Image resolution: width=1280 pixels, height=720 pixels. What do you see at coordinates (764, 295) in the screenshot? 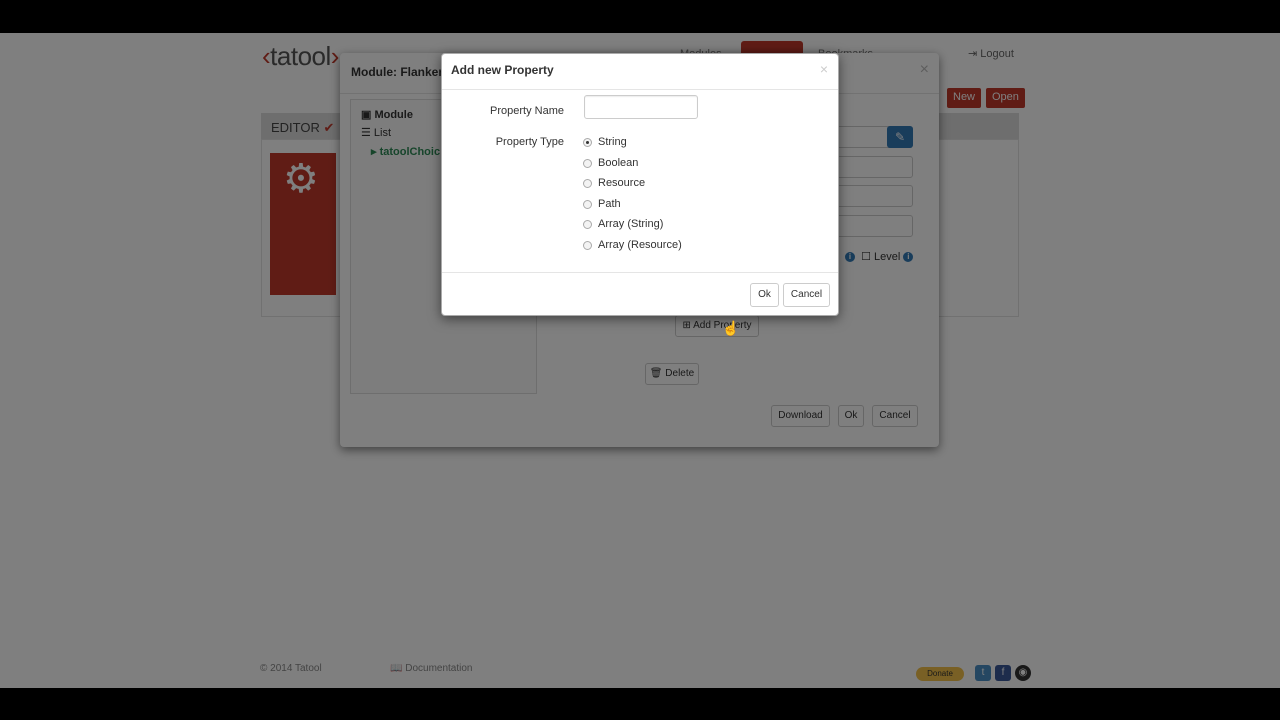
I see `ok-button: Ok` at bounding box center [764, 295].